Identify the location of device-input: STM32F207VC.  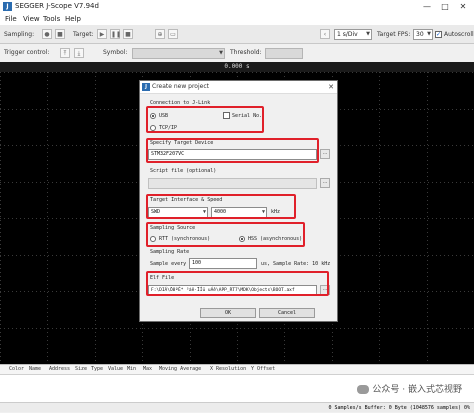
(232, 154).